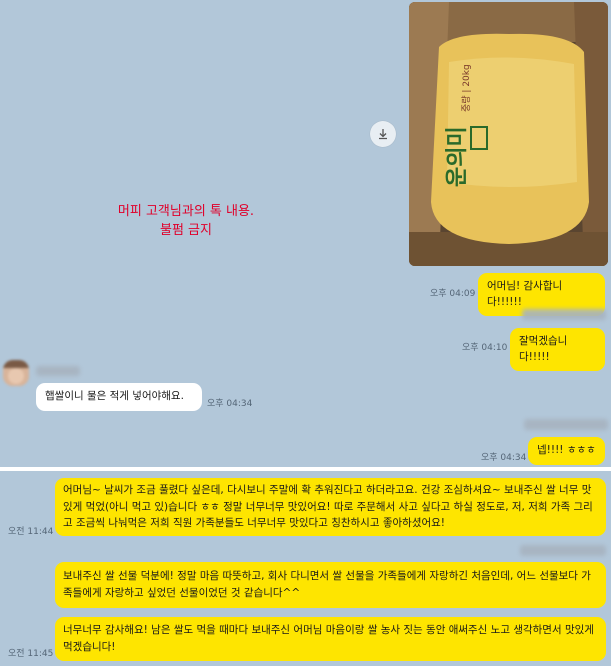  What do you see at coordinates (485, 348) in the screenshot?
I see `message-time: 오후 04:10` at bounding box center [485, 348].